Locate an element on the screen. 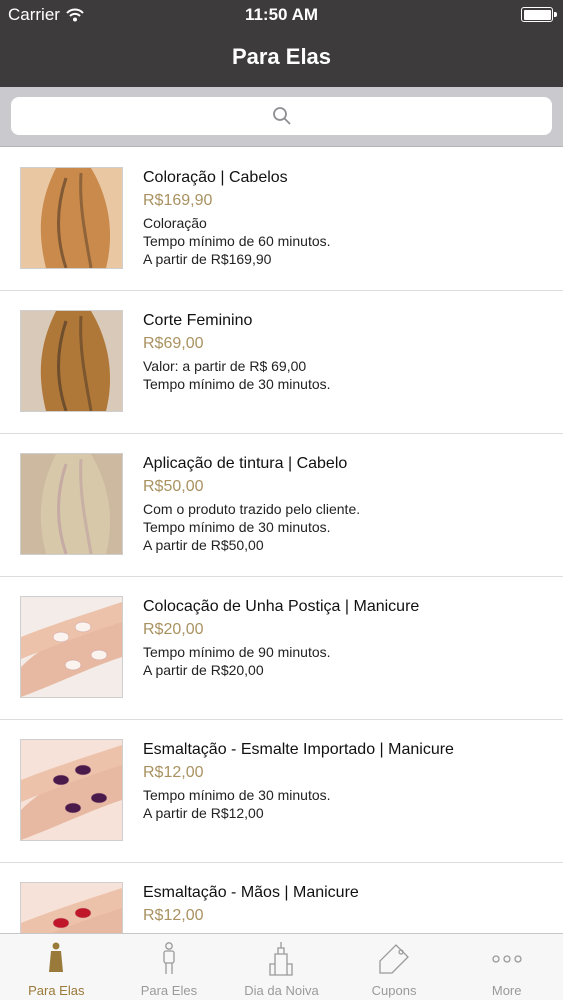  service-price: R$69,00 is located at coordinates (173, 343).